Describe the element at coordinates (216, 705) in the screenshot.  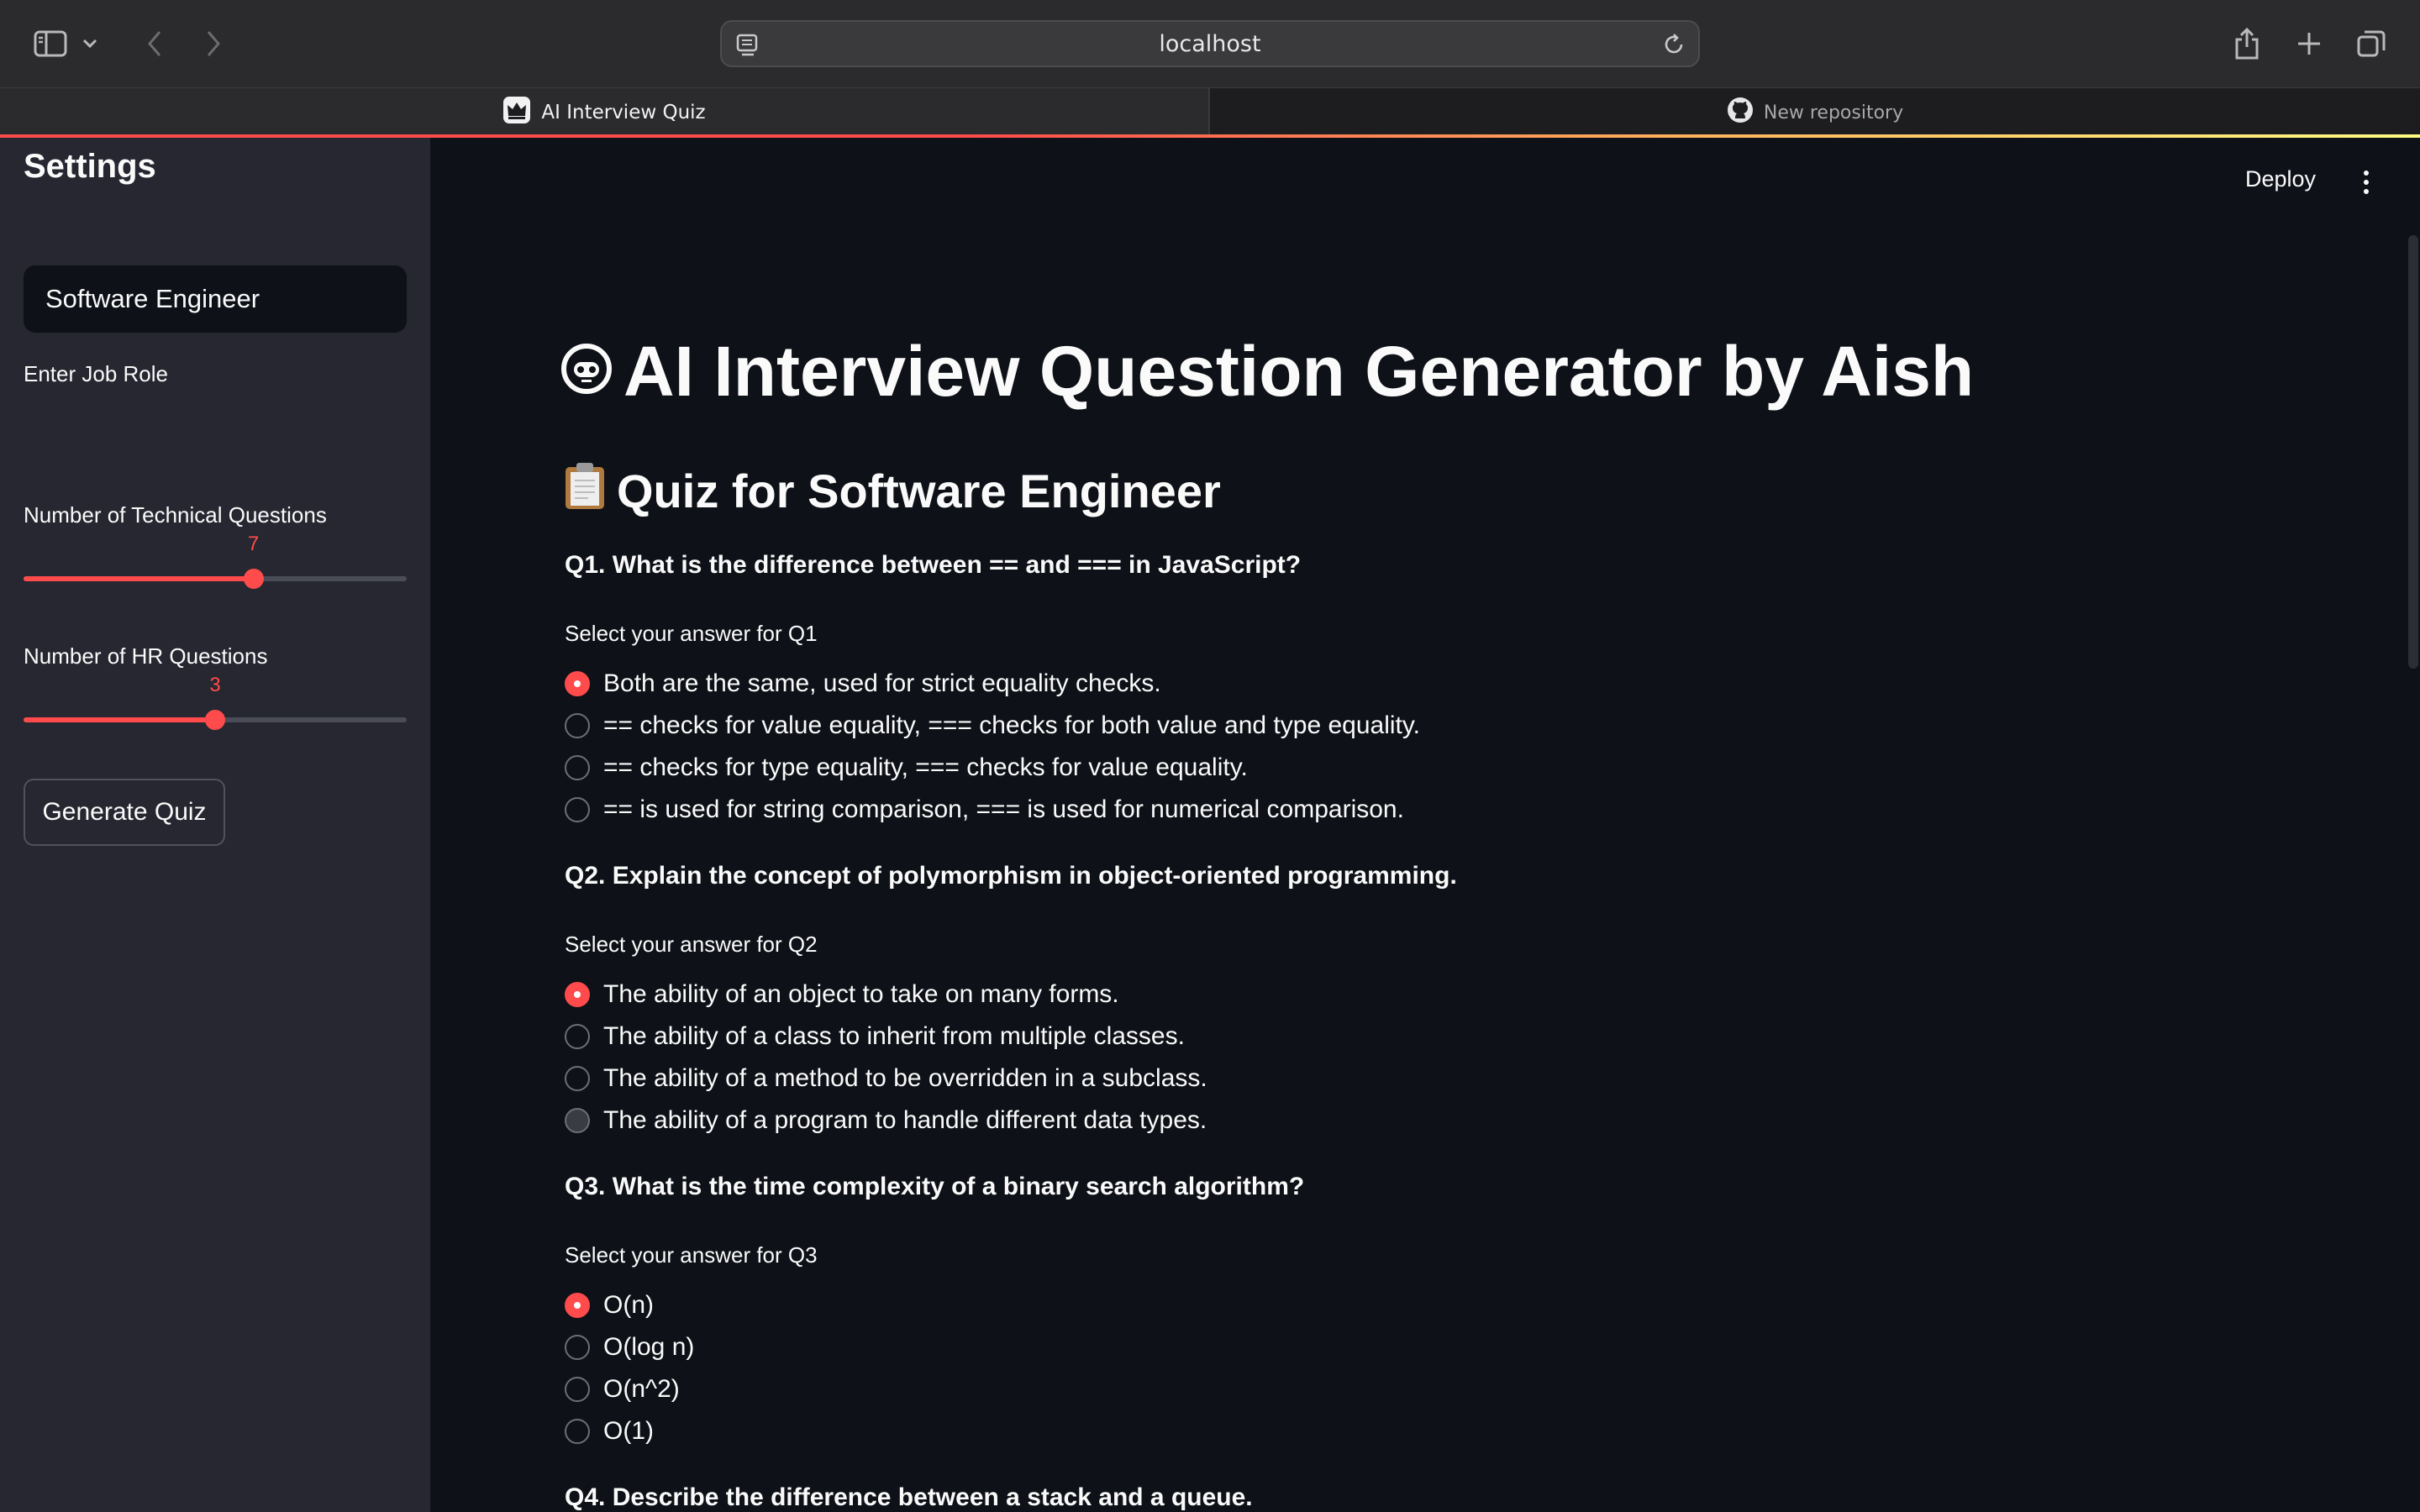
I see `hr-questions-slider: 3` at that location.